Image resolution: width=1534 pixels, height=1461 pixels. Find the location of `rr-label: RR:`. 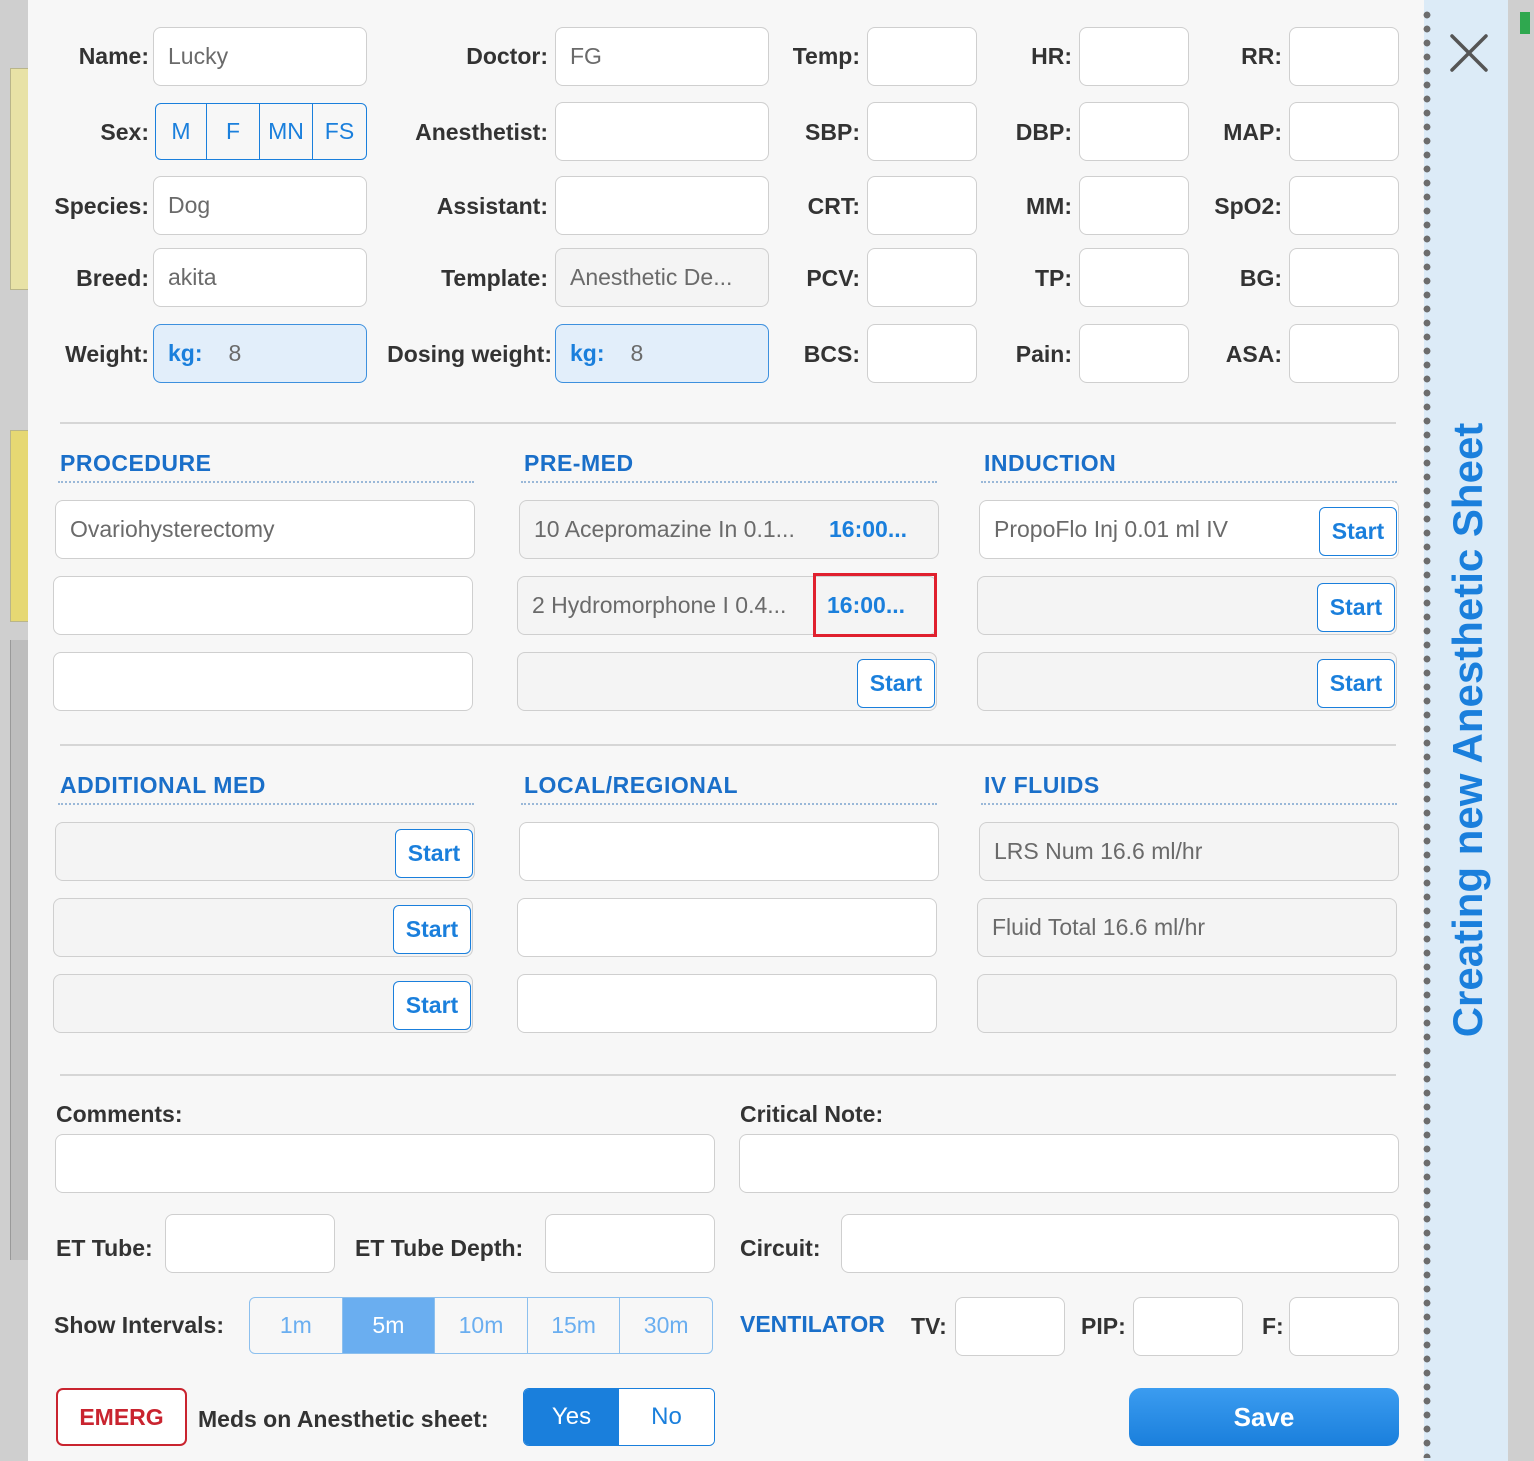

rr-label: RR: is located at coordinates (1261, 56).